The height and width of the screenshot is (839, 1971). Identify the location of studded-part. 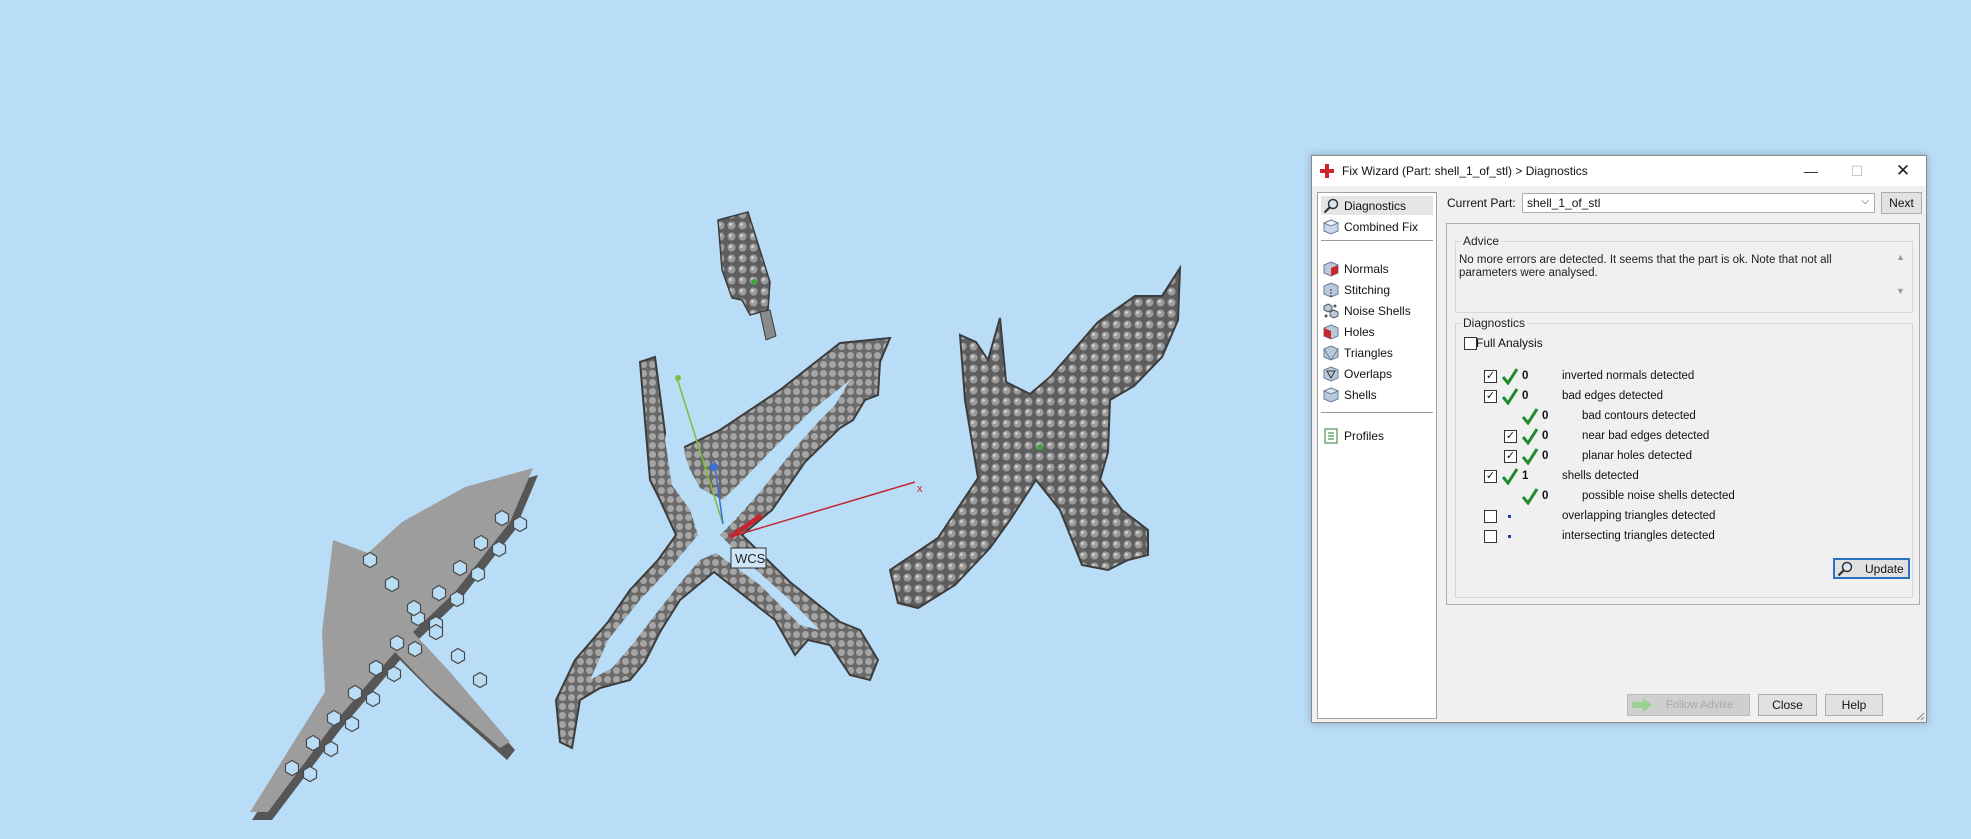
(1035, 437).